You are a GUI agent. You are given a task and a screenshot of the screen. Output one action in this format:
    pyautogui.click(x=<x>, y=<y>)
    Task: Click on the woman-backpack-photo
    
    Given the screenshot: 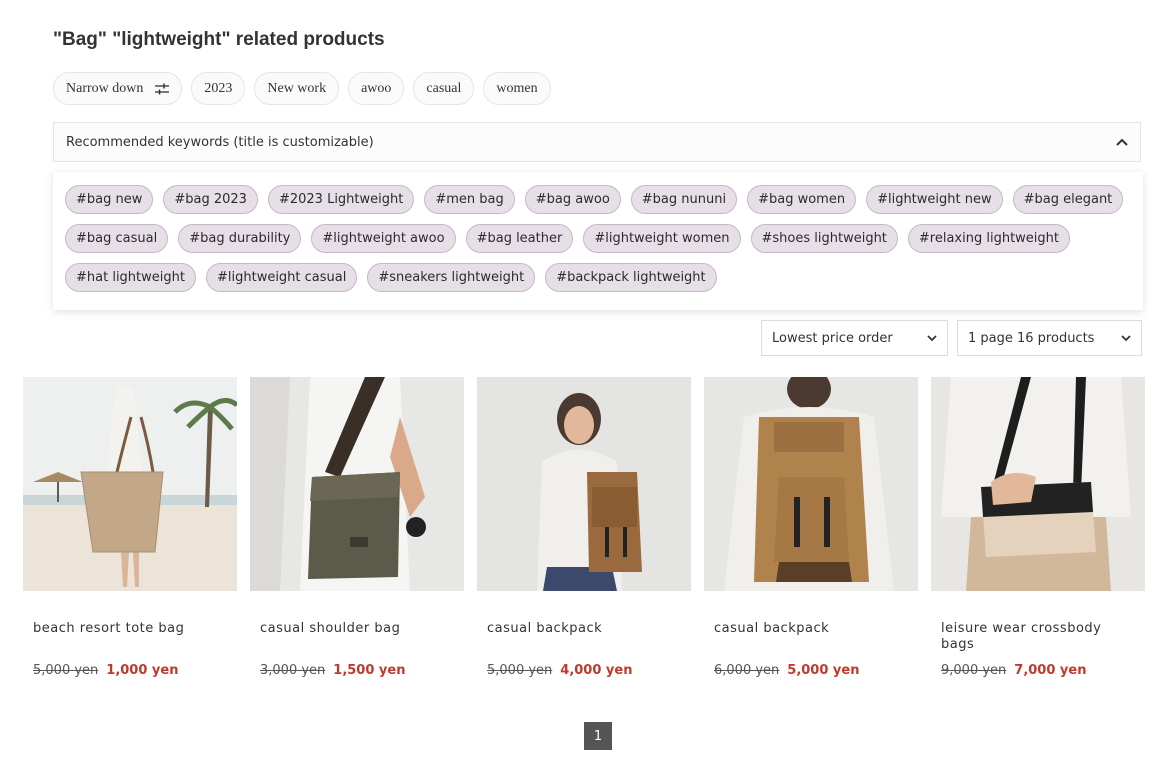 What is the action you would take?
    pyautogui.click(x=584, y=484)
    